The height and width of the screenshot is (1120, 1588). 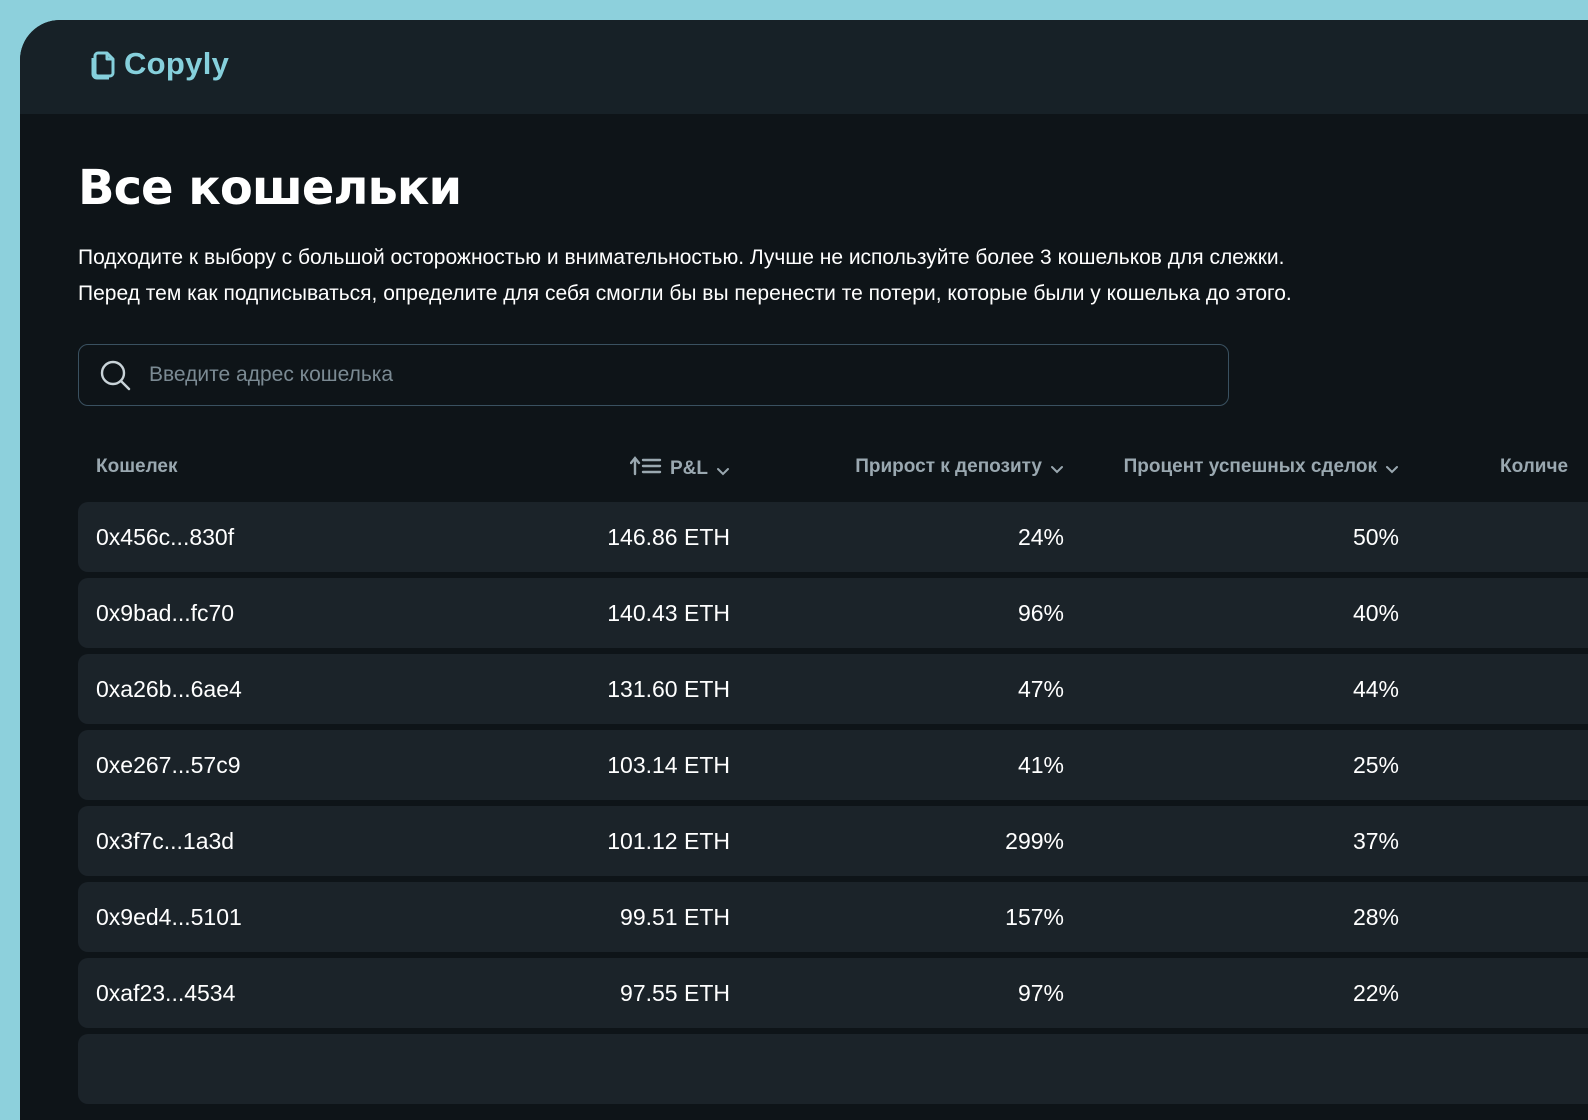 I want to click on wallet-address: 0x9bad...fc70, so click(x=165, y=613).